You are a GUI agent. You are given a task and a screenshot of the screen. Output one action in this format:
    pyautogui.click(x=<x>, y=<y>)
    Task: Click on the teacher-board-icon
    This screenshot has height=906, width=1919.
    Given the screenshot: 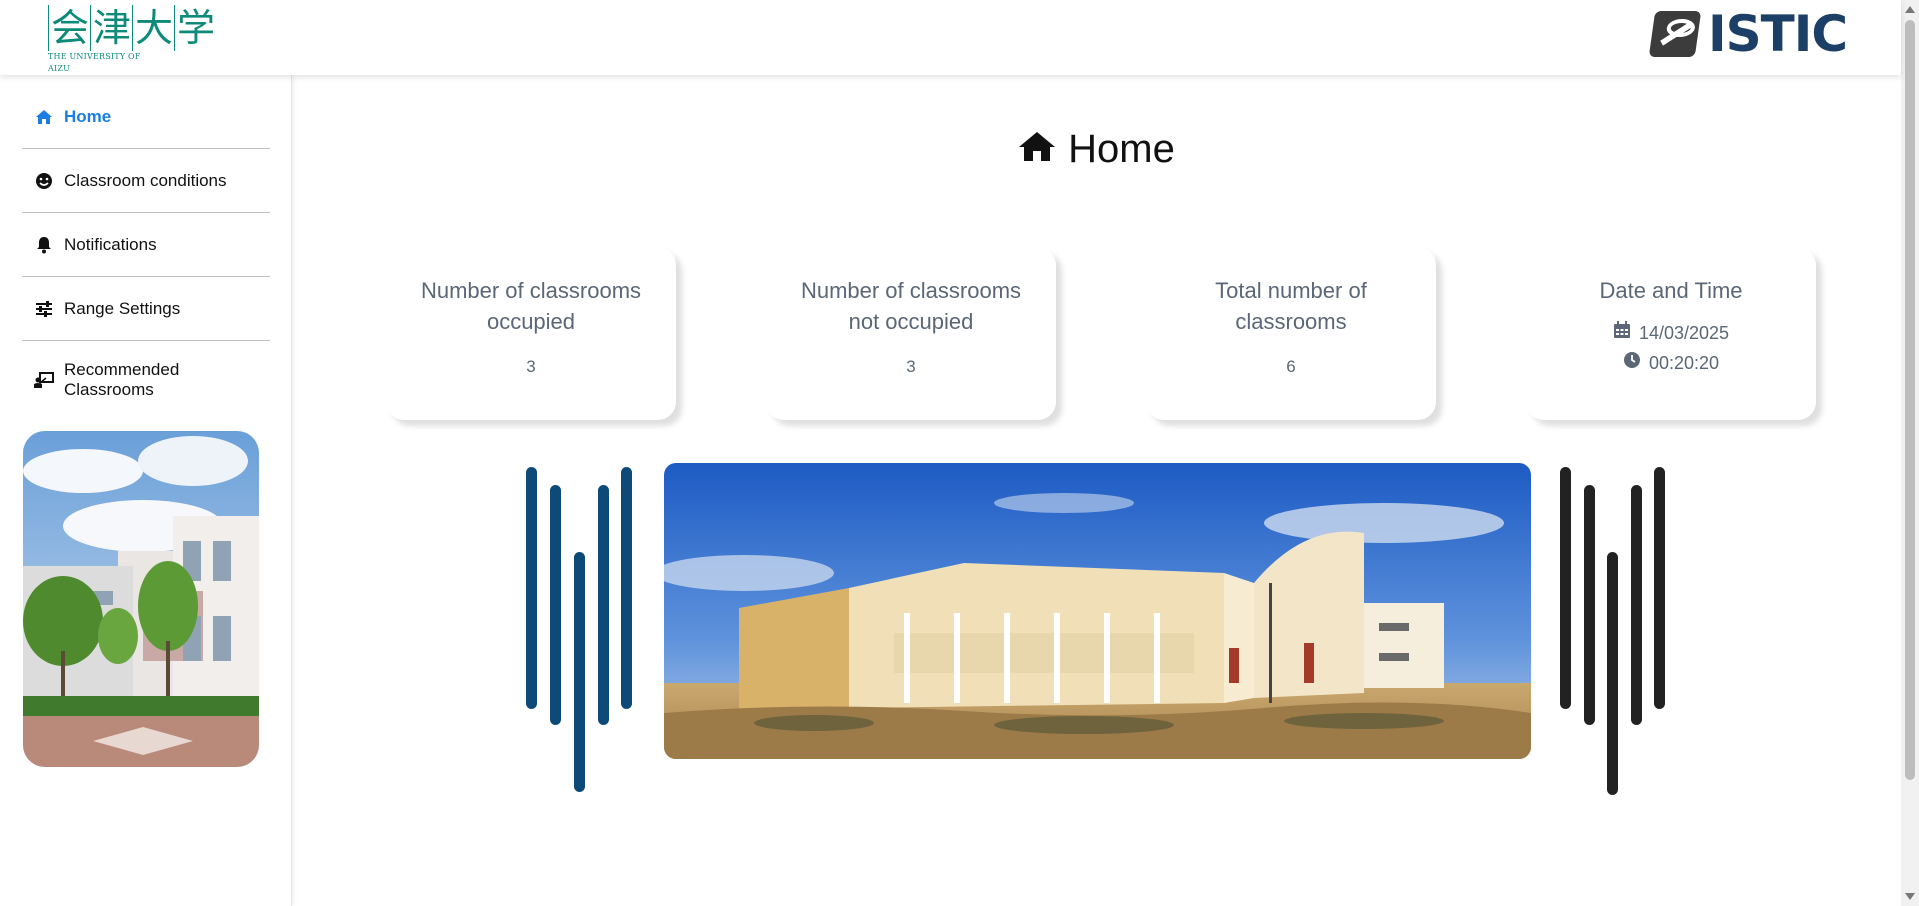 What is the action you would take?
    pyautogui.click(x=44, y=380)
    